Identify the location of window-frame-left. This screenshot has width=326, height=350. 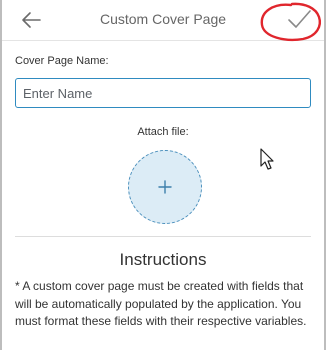
(1, 175).